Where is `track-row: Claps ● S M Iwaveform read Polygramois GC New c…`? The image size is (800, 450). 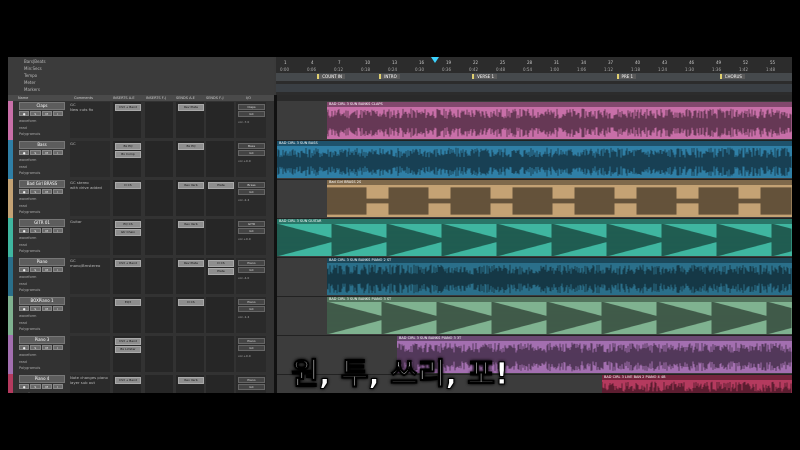 track-row: Claps ● S M Iwaveform read Polygramois GC New c… is located at coordinates (141, 121).